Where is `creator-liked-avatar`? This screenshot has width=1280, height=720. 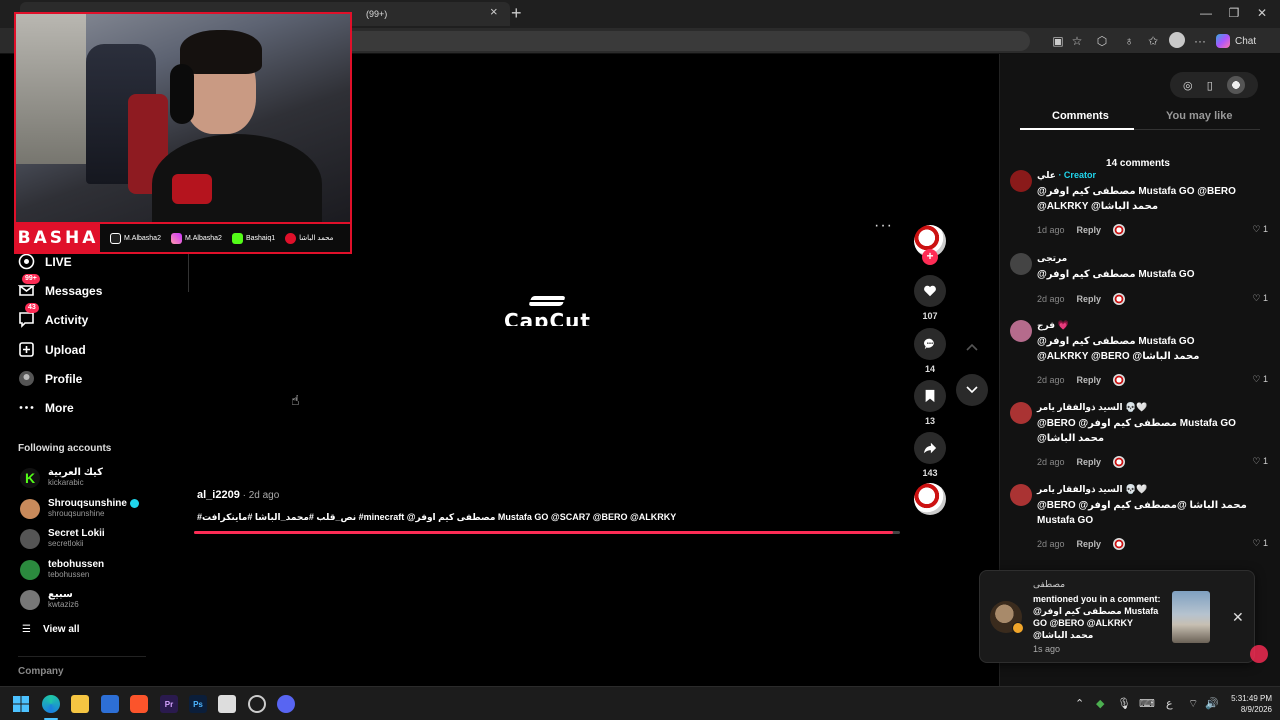
creator-liked-avatar is located at coordinates (1119, 230).